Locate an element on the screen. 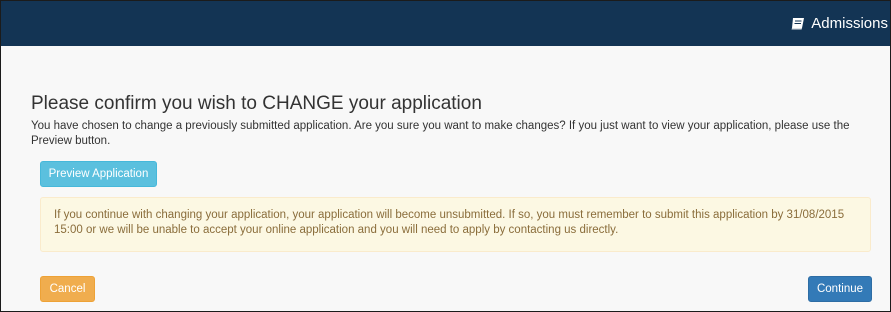 Image resolution: width=891 pixels, height=312 pixels. book-icon is located at coordinates (797, 23).